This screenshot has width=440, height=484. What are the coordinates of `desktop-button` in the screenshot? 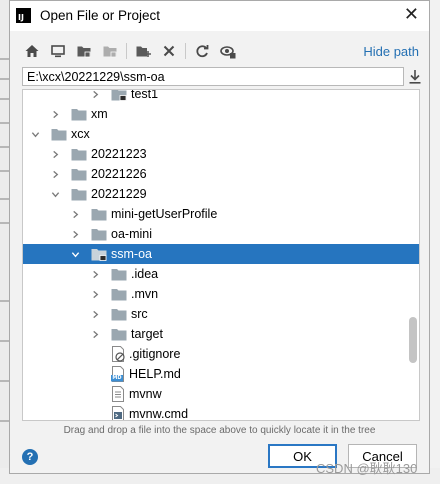 It's located at (58, 51).